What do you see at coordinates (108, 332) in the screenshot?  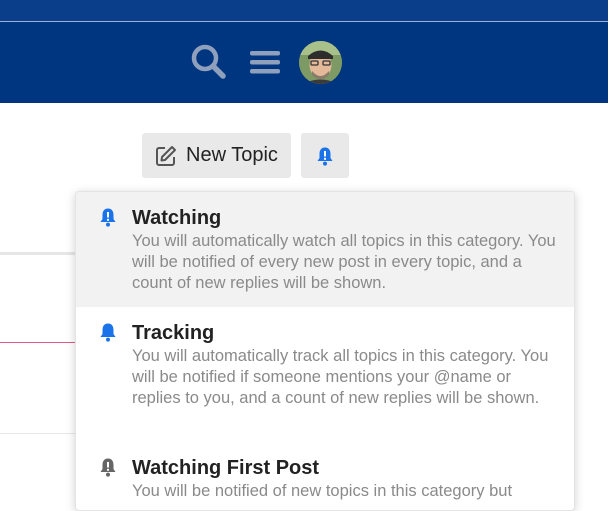 I see `bell-icon` at bounding box center [108, 332].